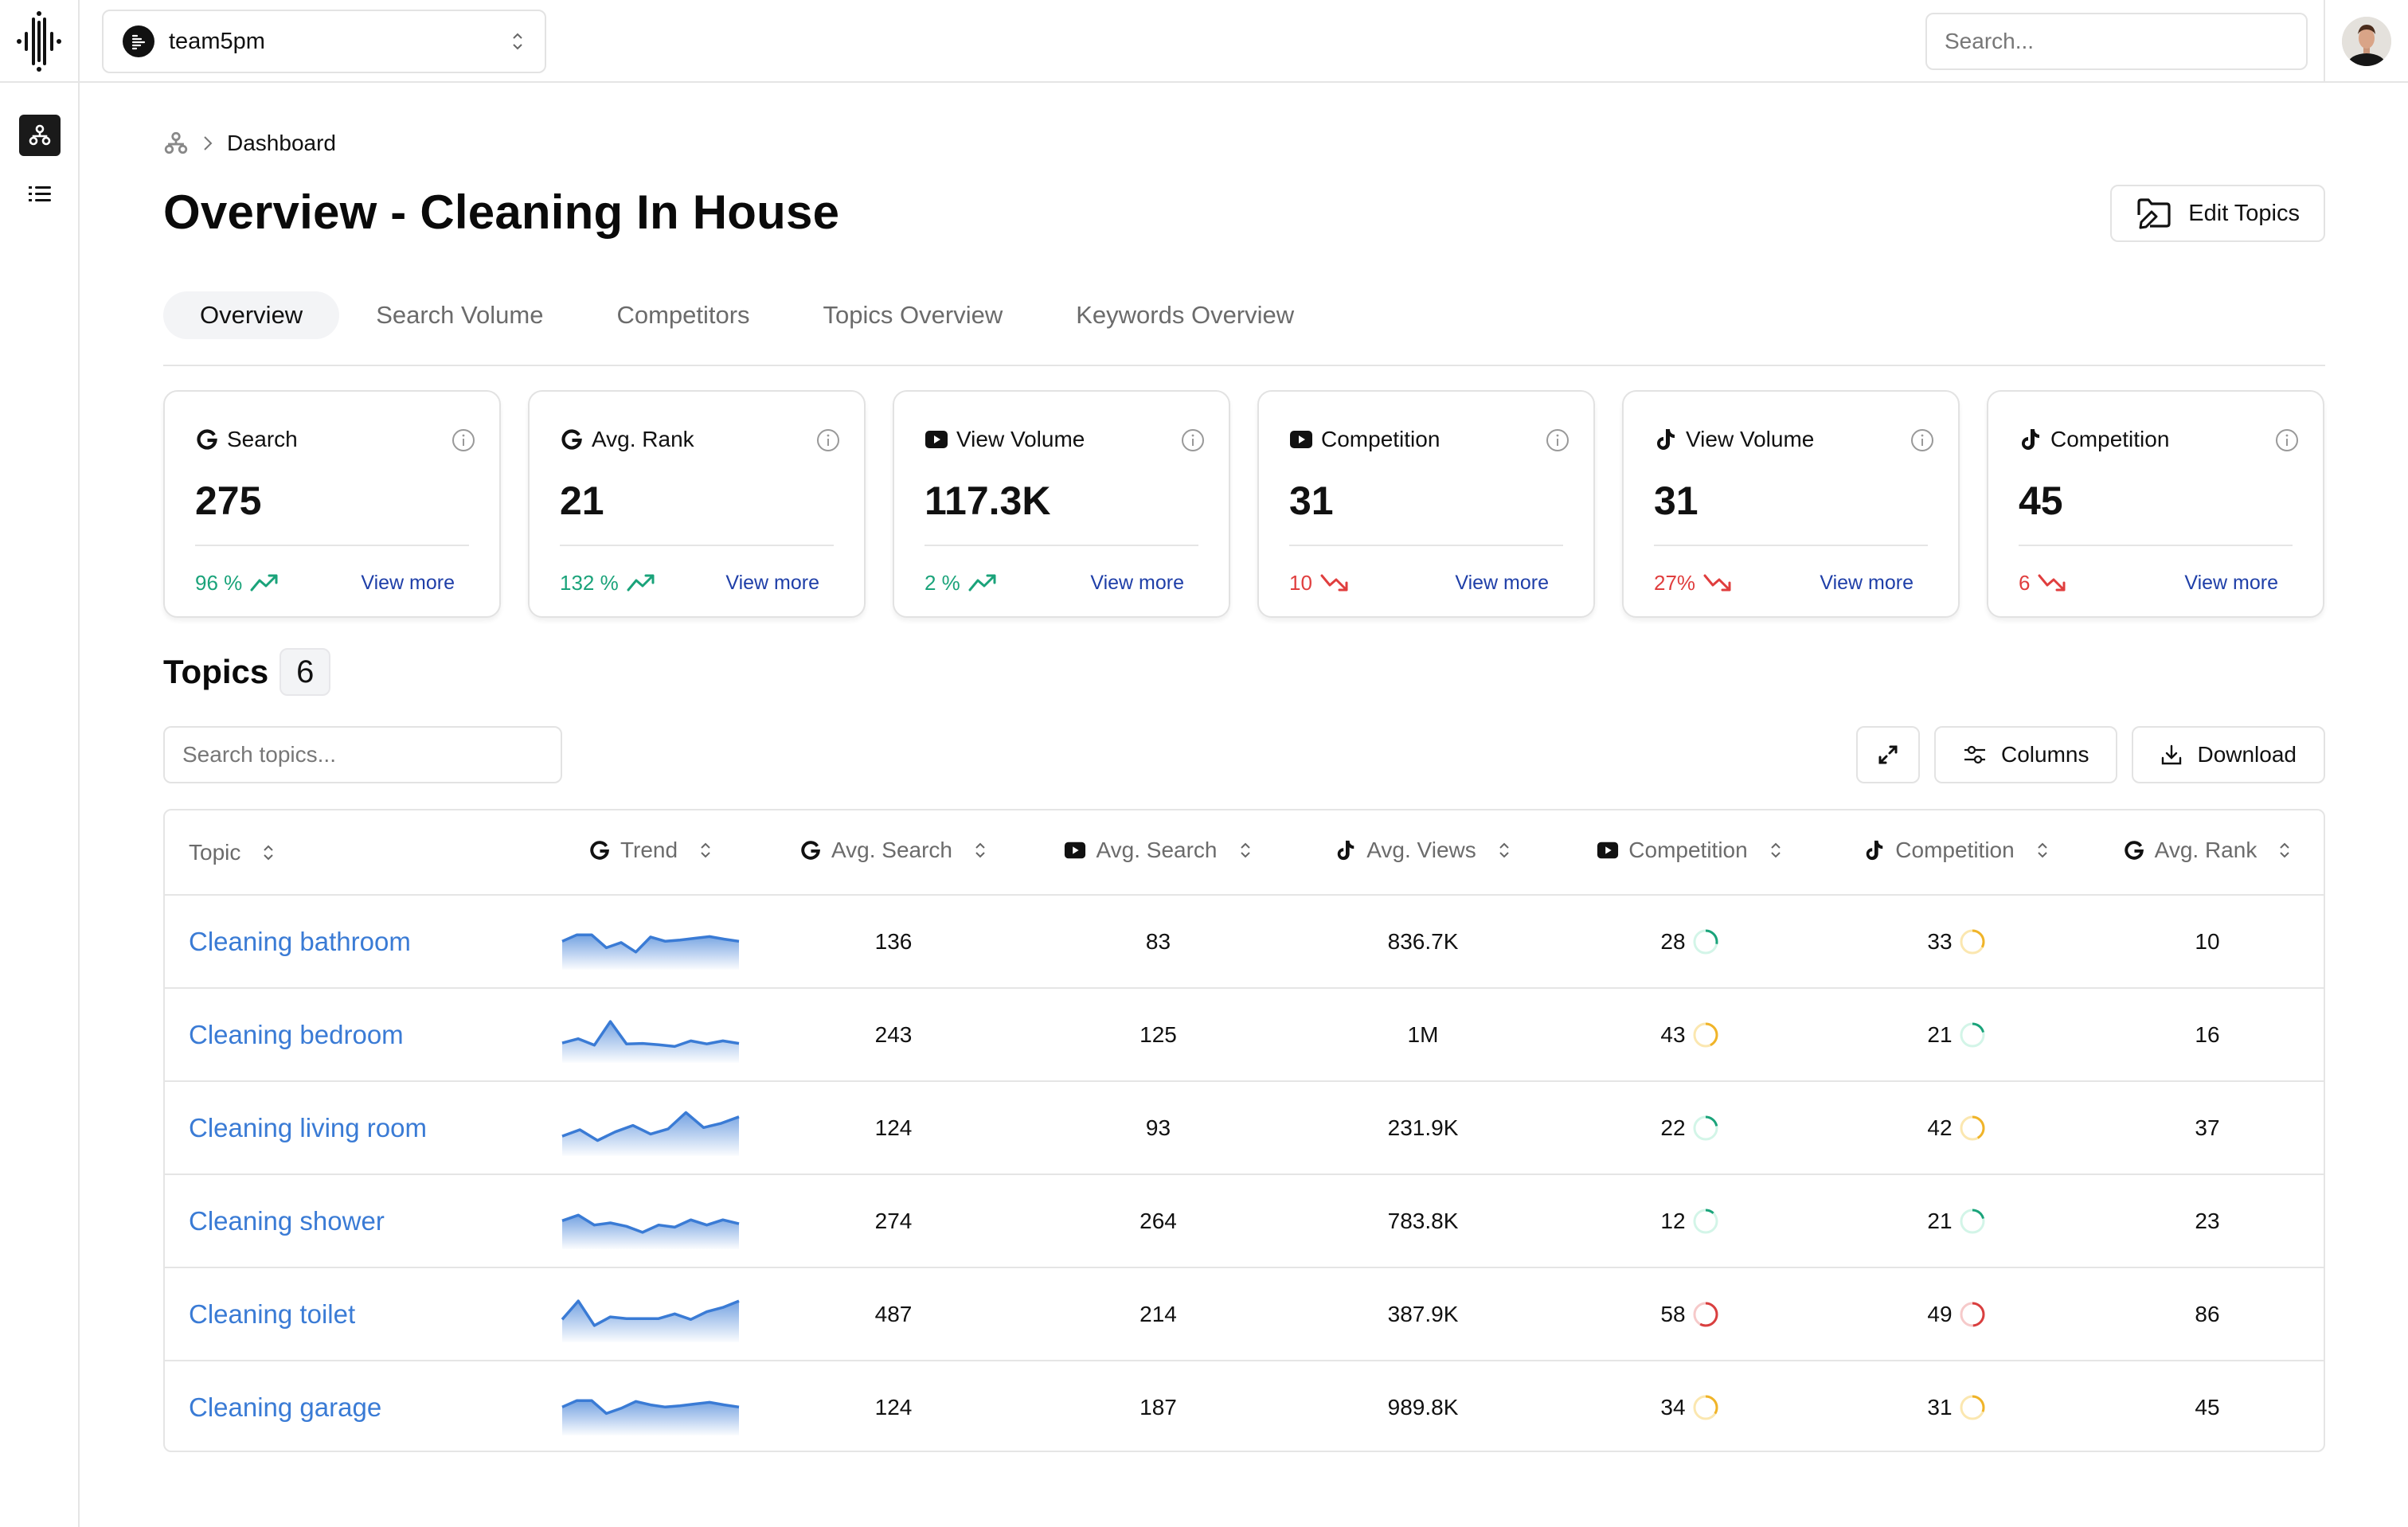 The width and height of the screenshot is (2408, 1527). What do you see at coordinates (2025, 582) in the screenshot?
I see `card-delta-value: 6` at bounding box center [2025, 582].